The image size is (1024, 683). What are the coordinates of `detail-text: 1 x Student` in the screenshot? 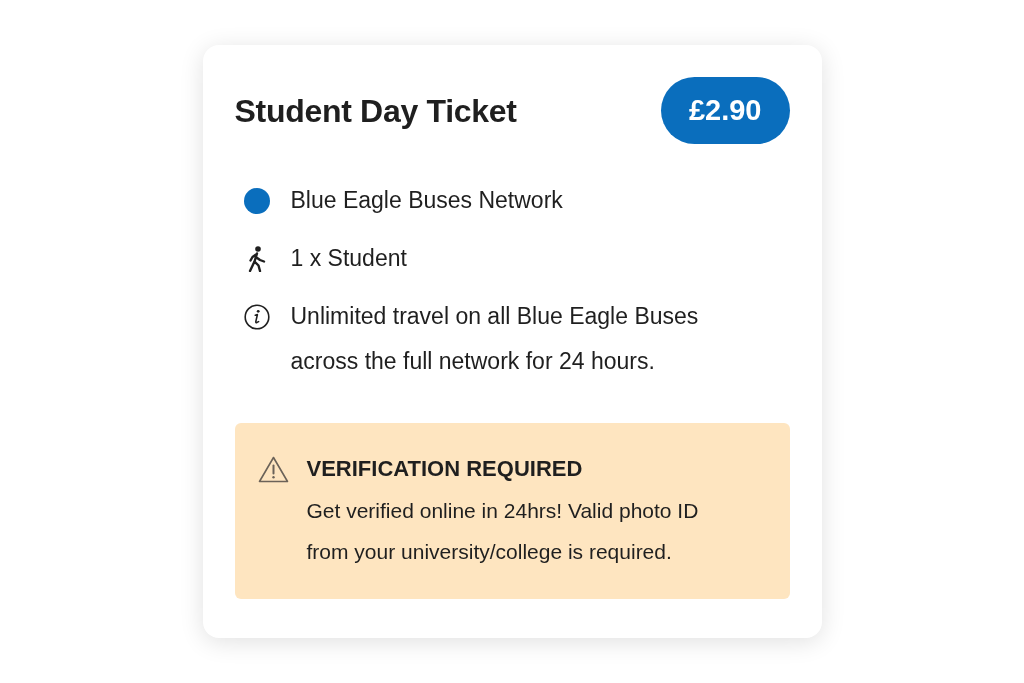 It's located at (349, 258).